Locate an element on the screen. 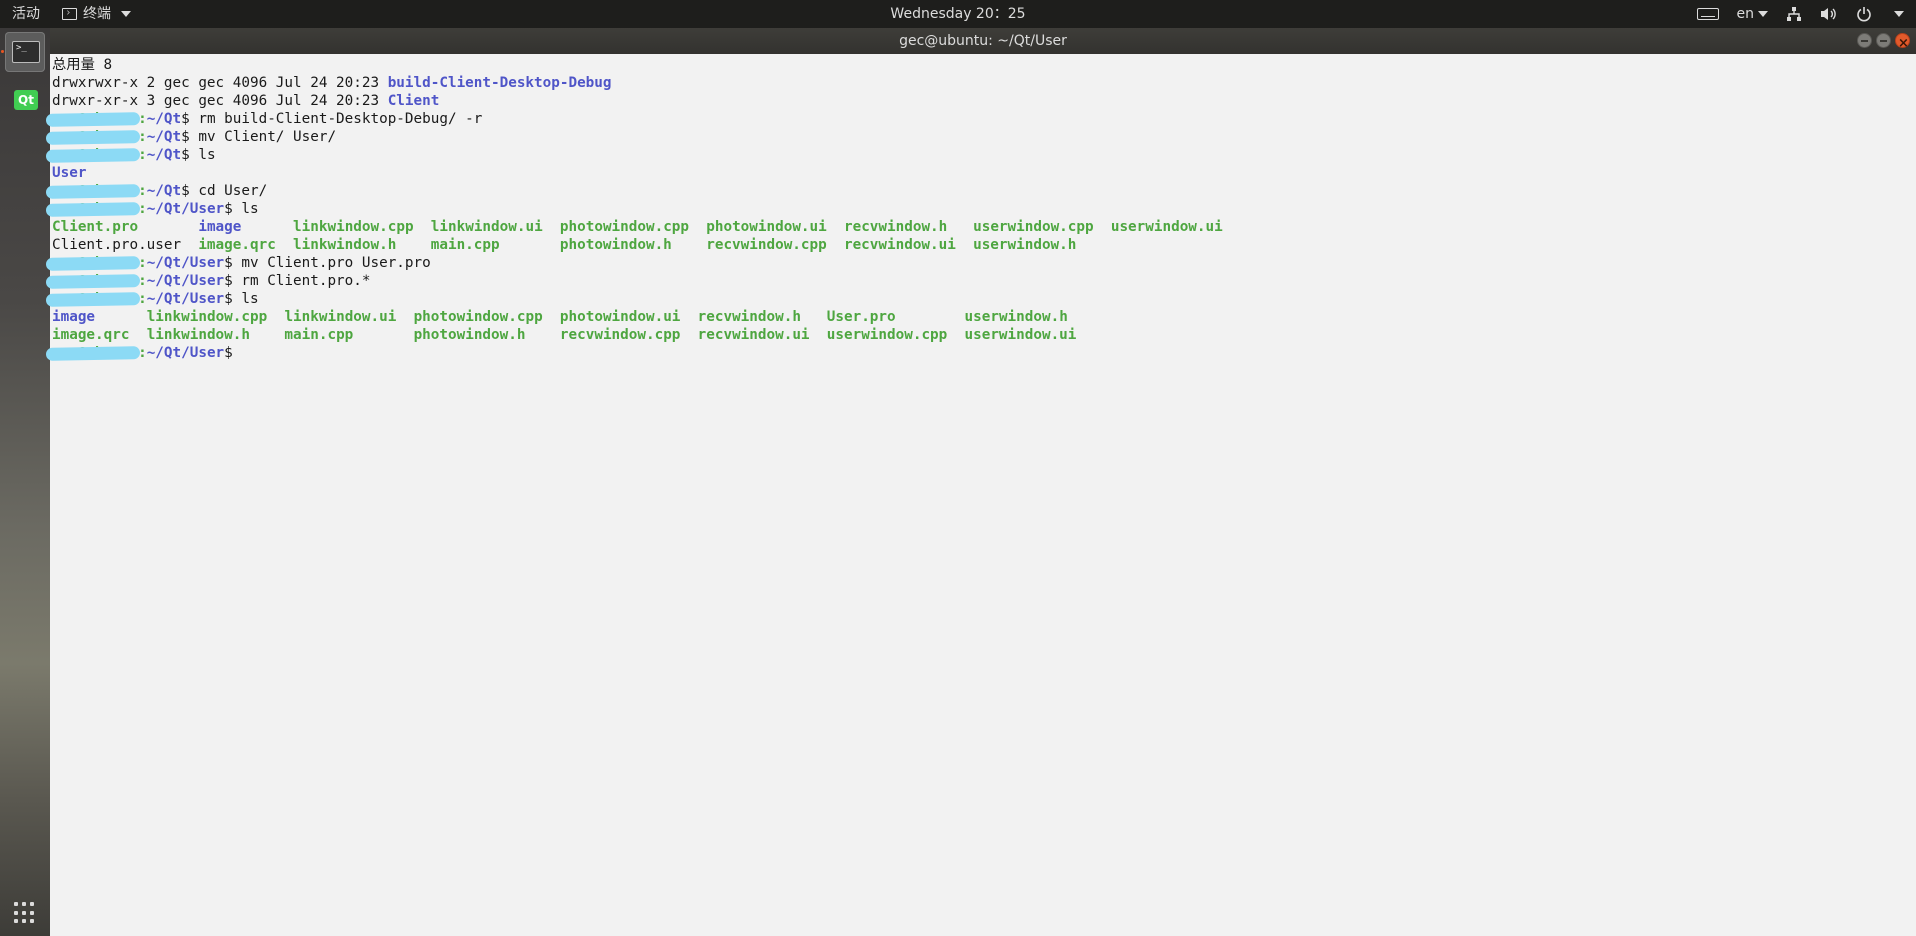 This screenshot has width=1916, height=936. terminal-line: gec@ubuntu:~/Qt/User$ is located at coordinates (634, 353).